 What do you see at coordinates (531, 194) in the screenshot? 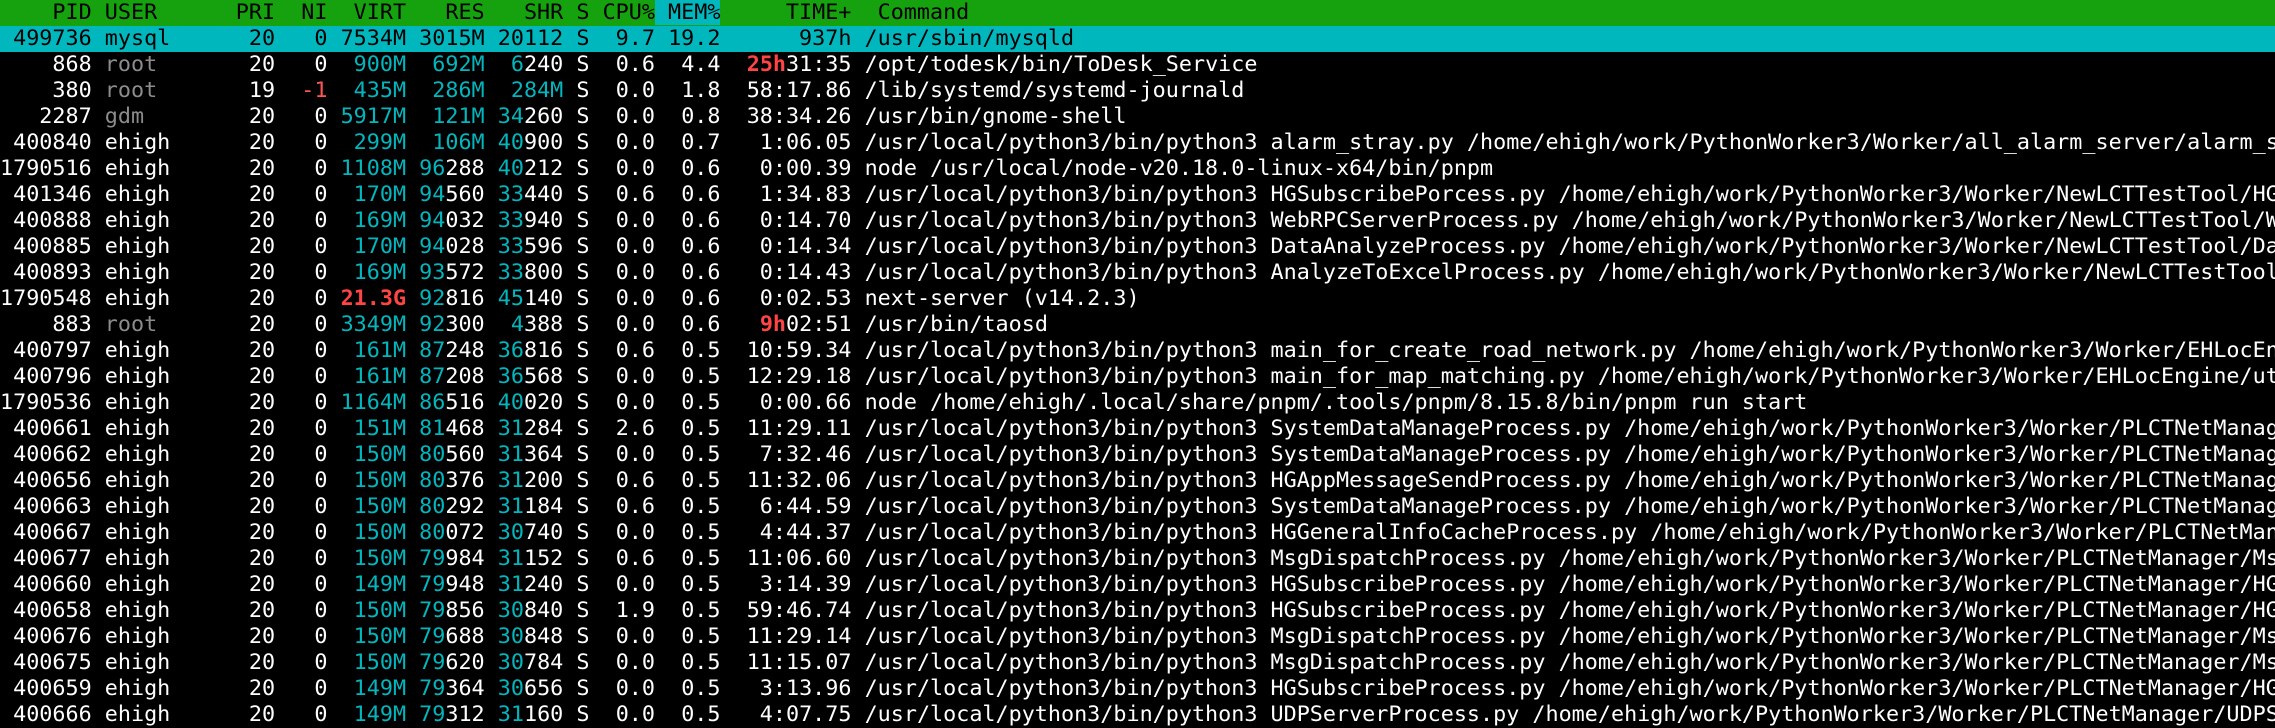
I see `shr-cell: 33440` at bounding box center [531, 194].